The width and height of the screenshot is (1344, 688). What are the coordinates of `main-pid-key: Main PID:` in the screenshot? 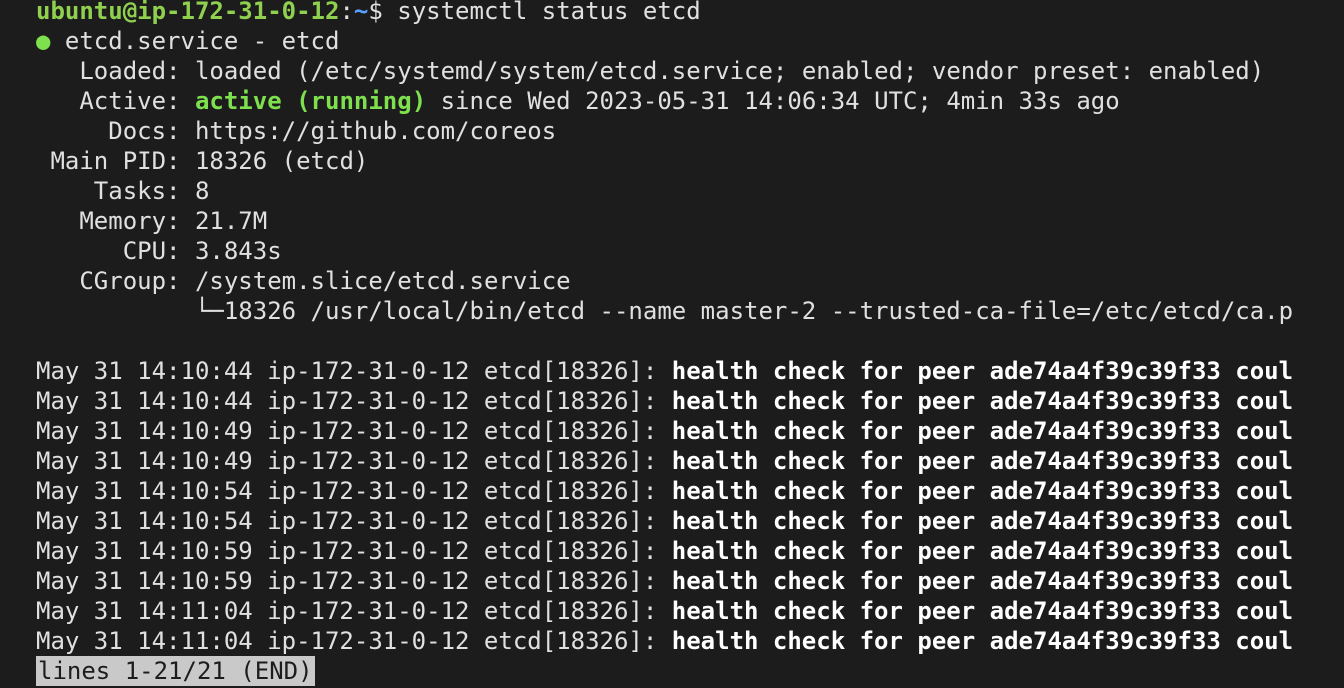 It's located at (115, 161).